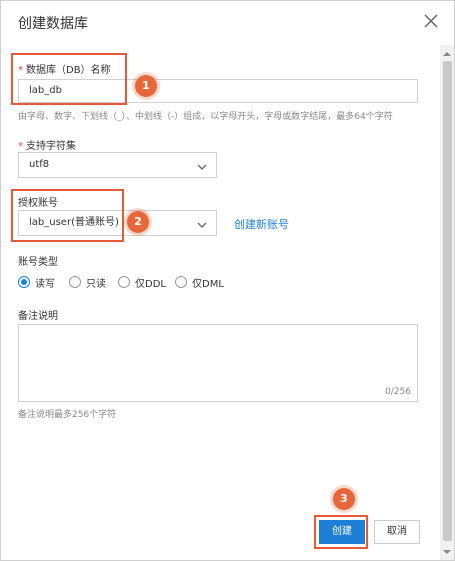  Describe the element at coordinates (69, 79) in the screenshot. I see `annotation-box-db-name` at that location.